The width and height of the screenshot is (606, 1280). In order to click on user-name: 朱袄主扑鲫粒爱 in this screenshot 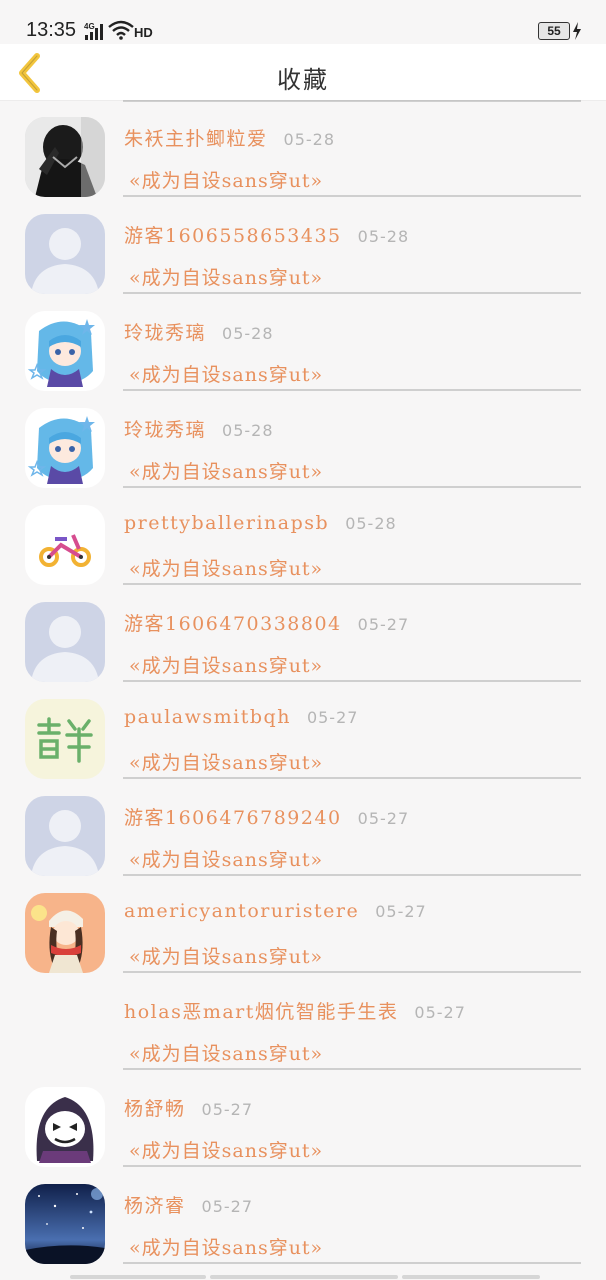, I will do `click(196, 139)`.